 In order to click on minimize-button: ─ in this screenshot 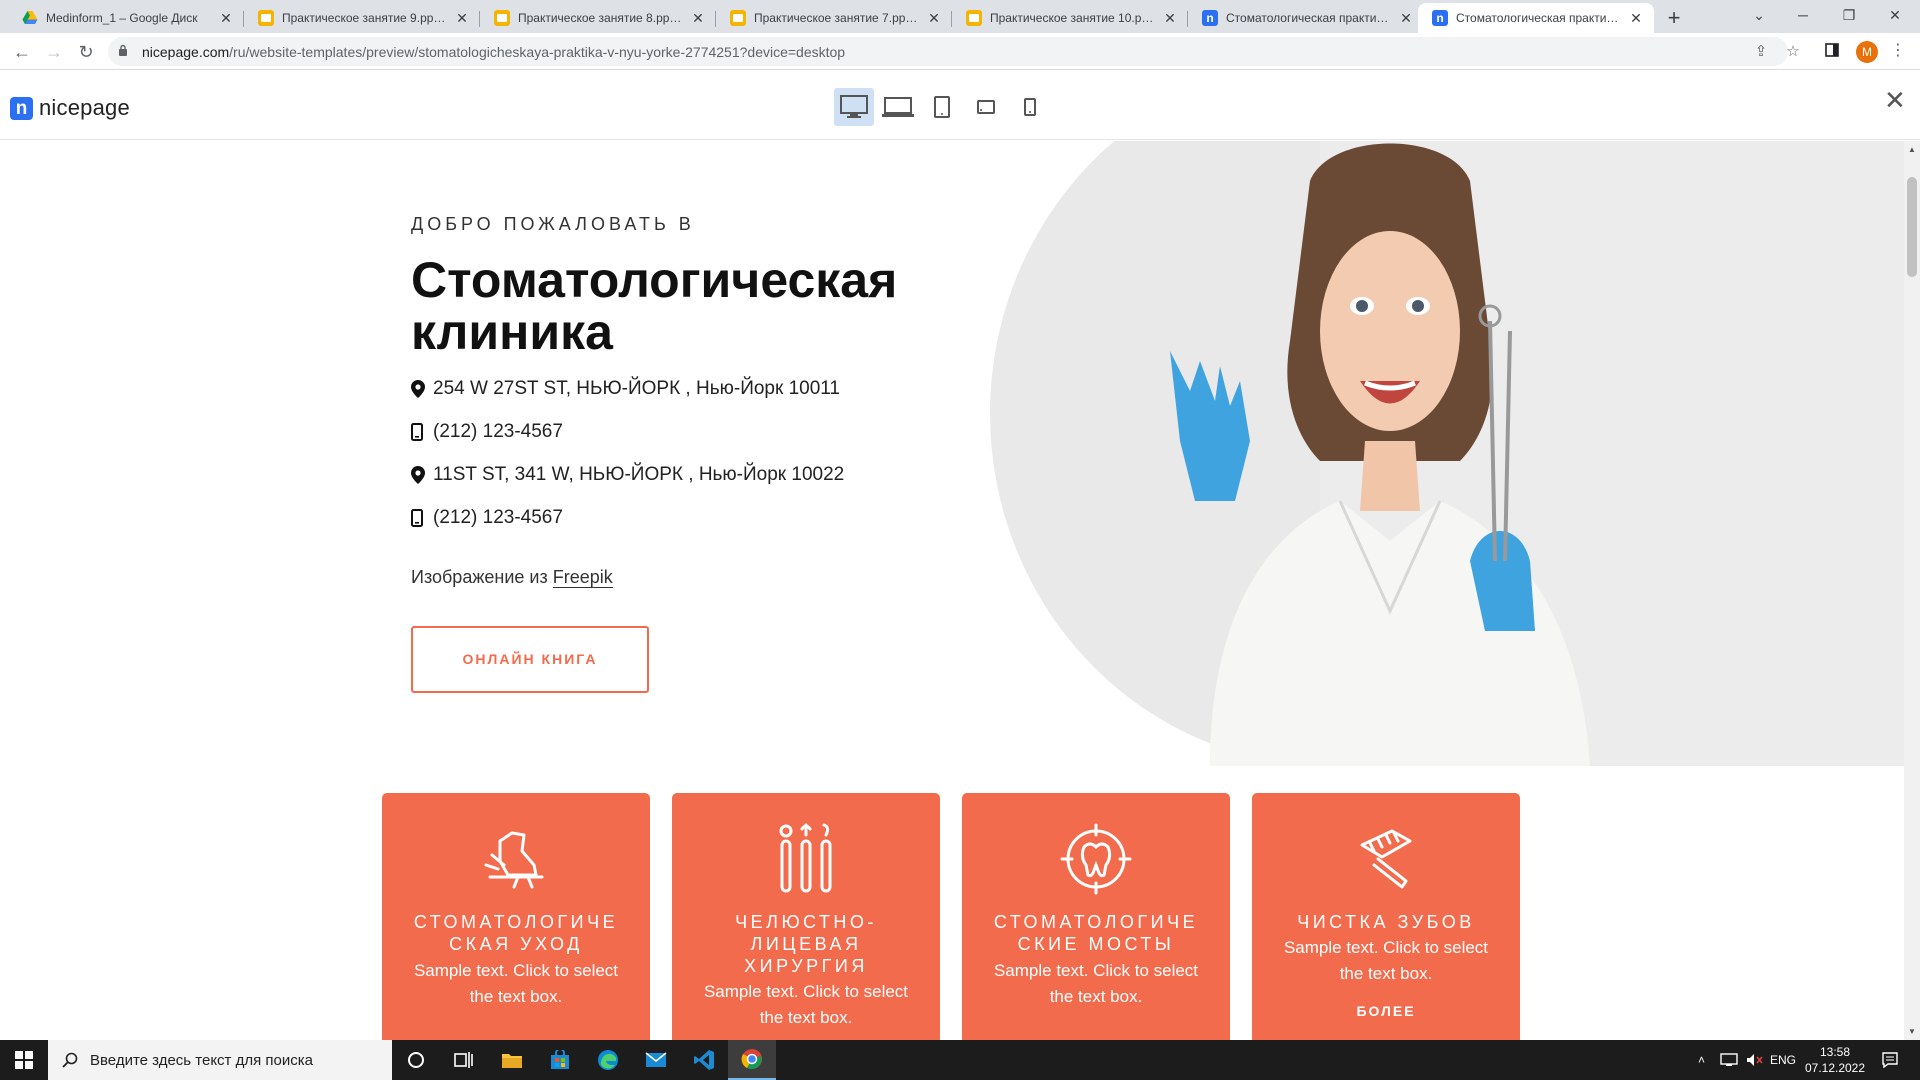, I will do `click(1803, 16)`.